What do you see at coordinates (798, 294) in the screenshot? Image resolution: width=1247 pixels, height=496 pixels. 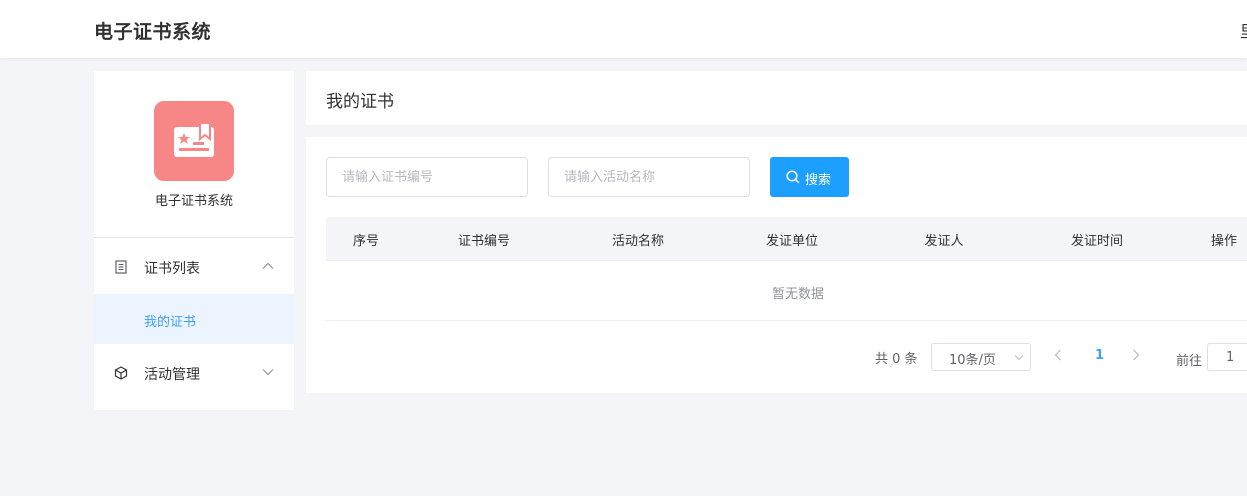 I see `empty-text: 暂无数据` at bounding box center [798, 294].